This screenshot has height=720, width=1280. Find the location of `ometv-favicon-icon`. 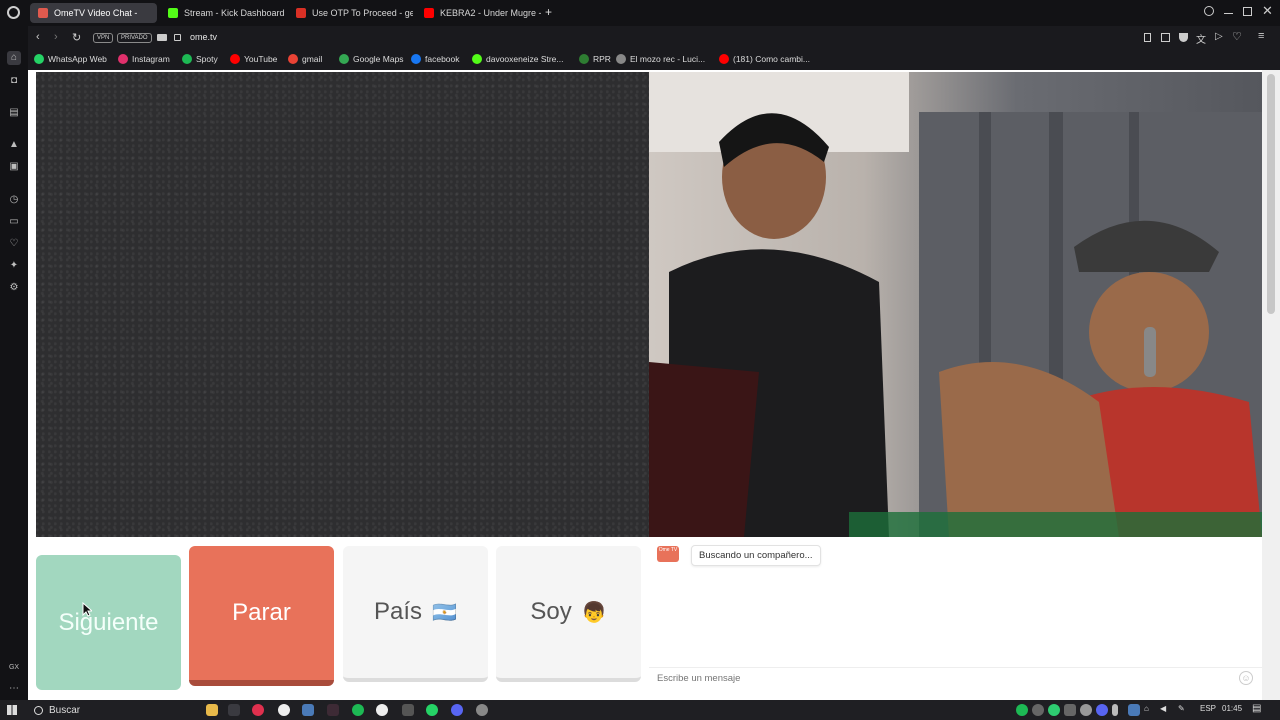

ometv-favicon-icon is located at coordinates (43, 13).